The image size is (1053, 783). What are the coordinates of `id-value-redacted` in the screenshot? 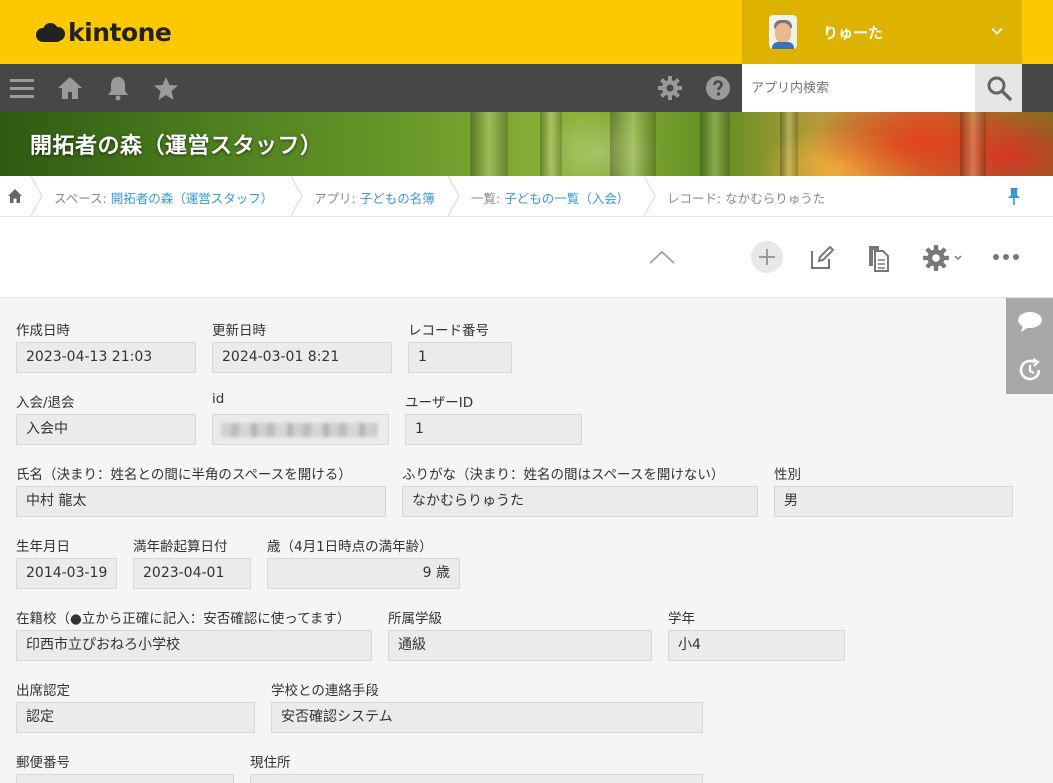 It's located at (300, 429).